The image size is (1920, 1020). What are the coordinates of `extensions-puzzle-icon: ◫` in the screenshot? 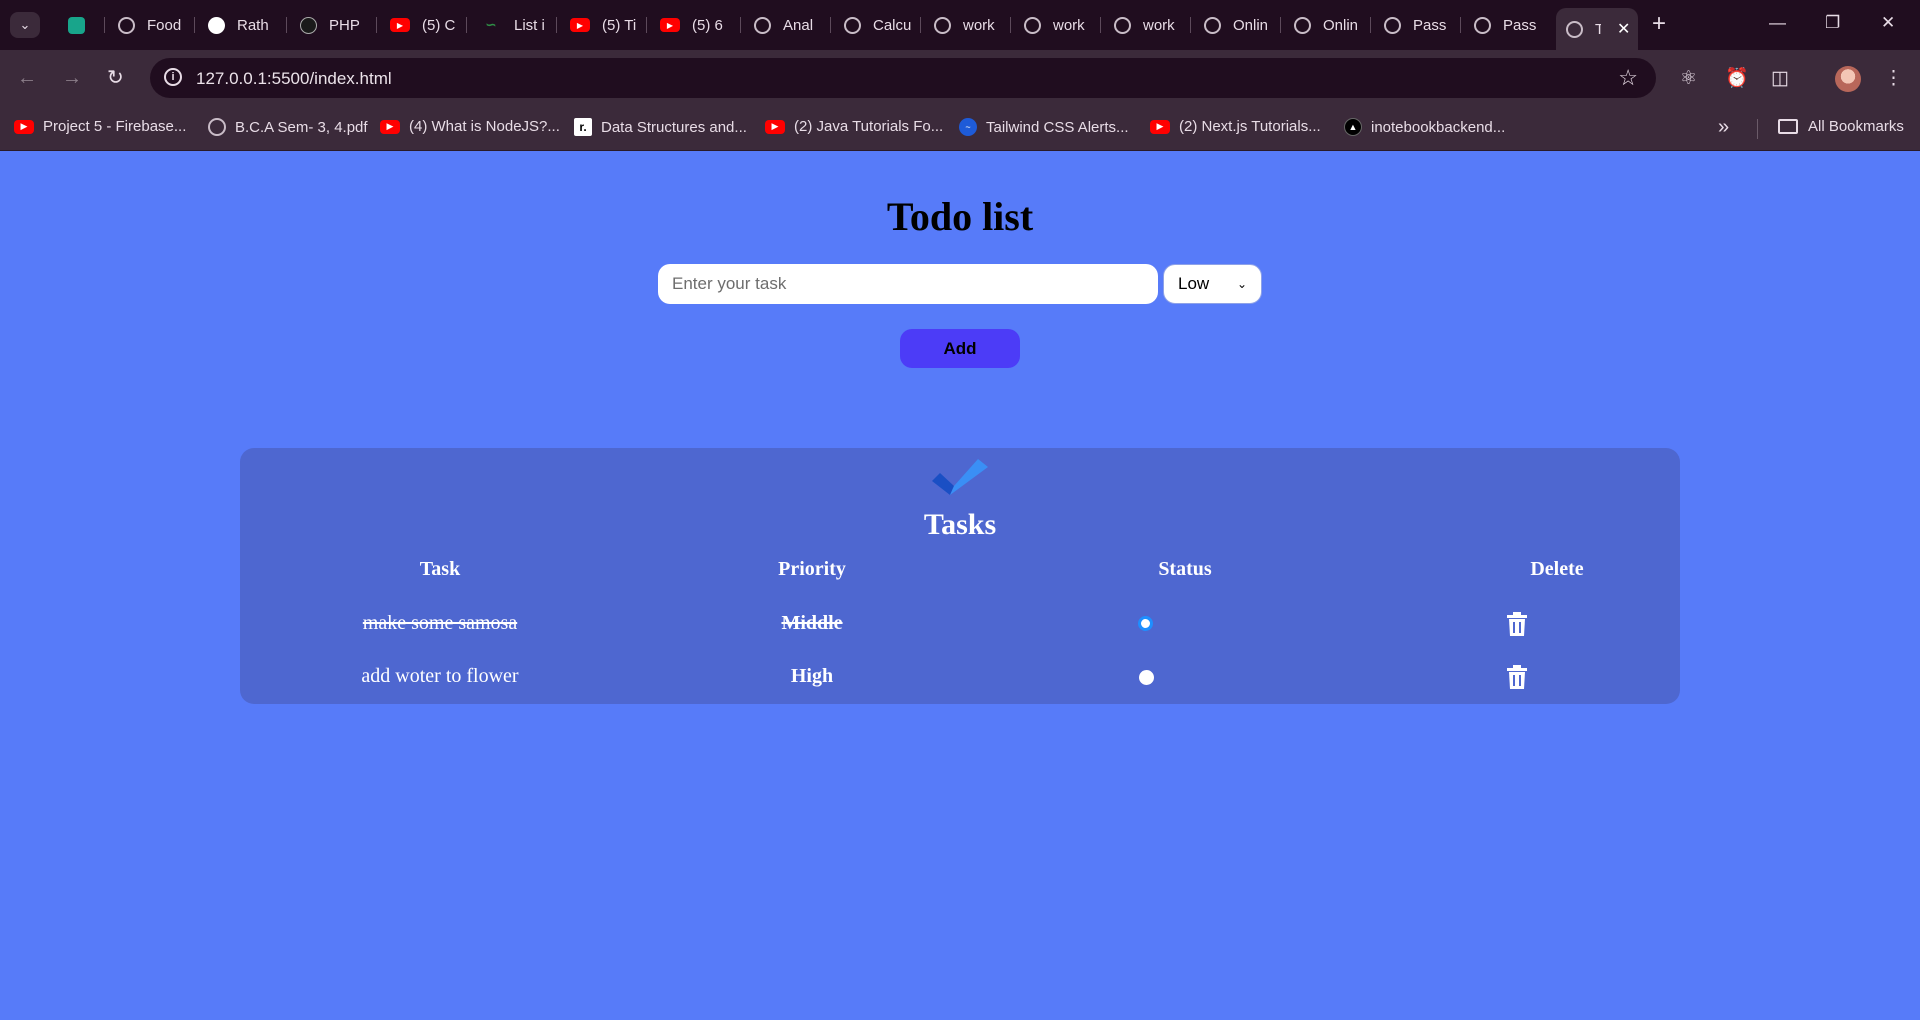 It's located at (1780, 79).